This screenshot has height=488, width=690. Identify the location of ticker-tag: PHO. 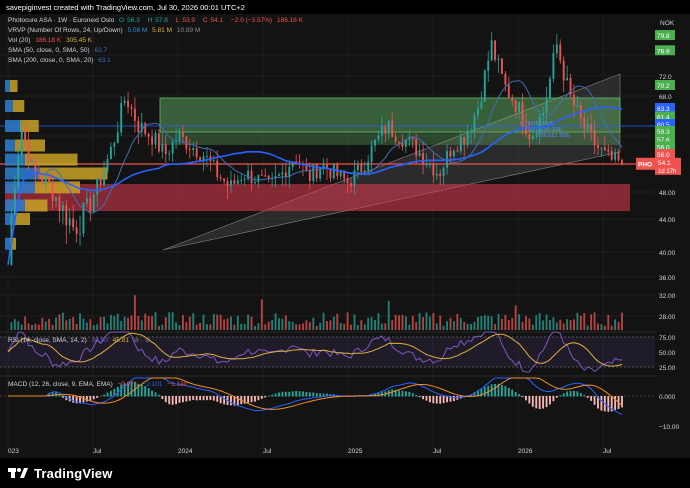
(645, 164).